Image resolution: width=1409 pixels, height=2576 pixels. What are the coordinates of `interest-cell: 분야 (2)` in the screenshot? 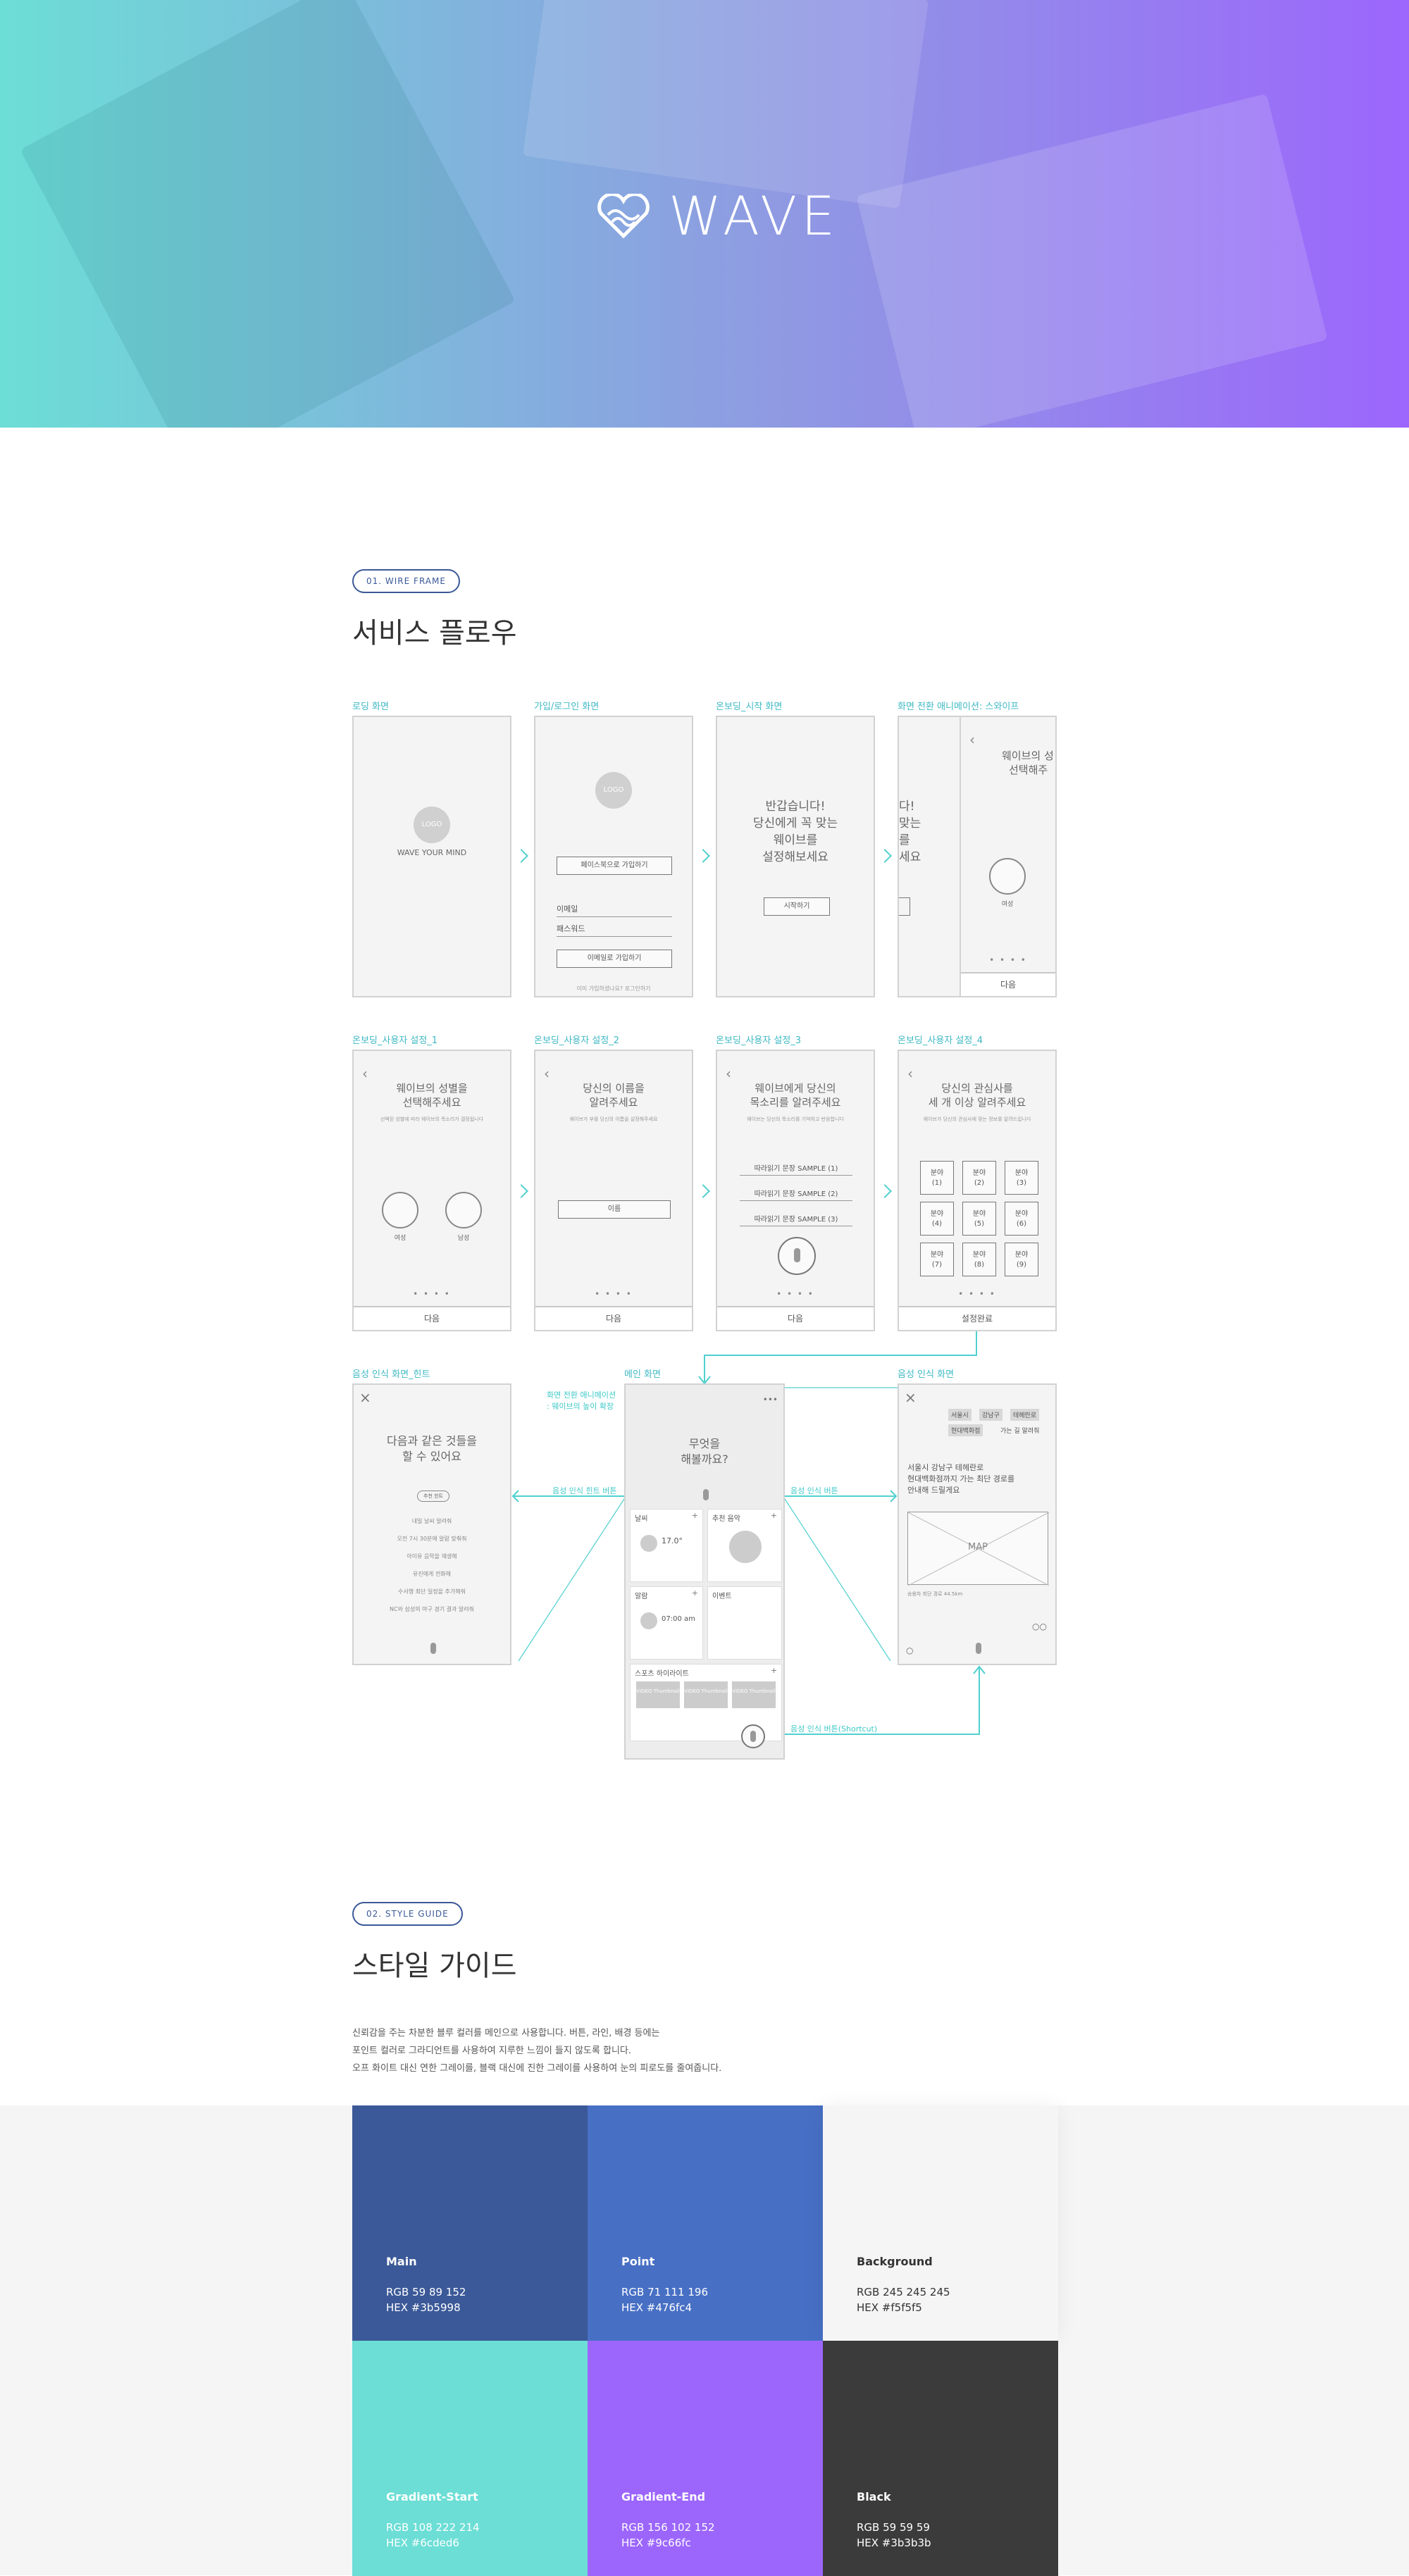 It's located at (979, 1178).